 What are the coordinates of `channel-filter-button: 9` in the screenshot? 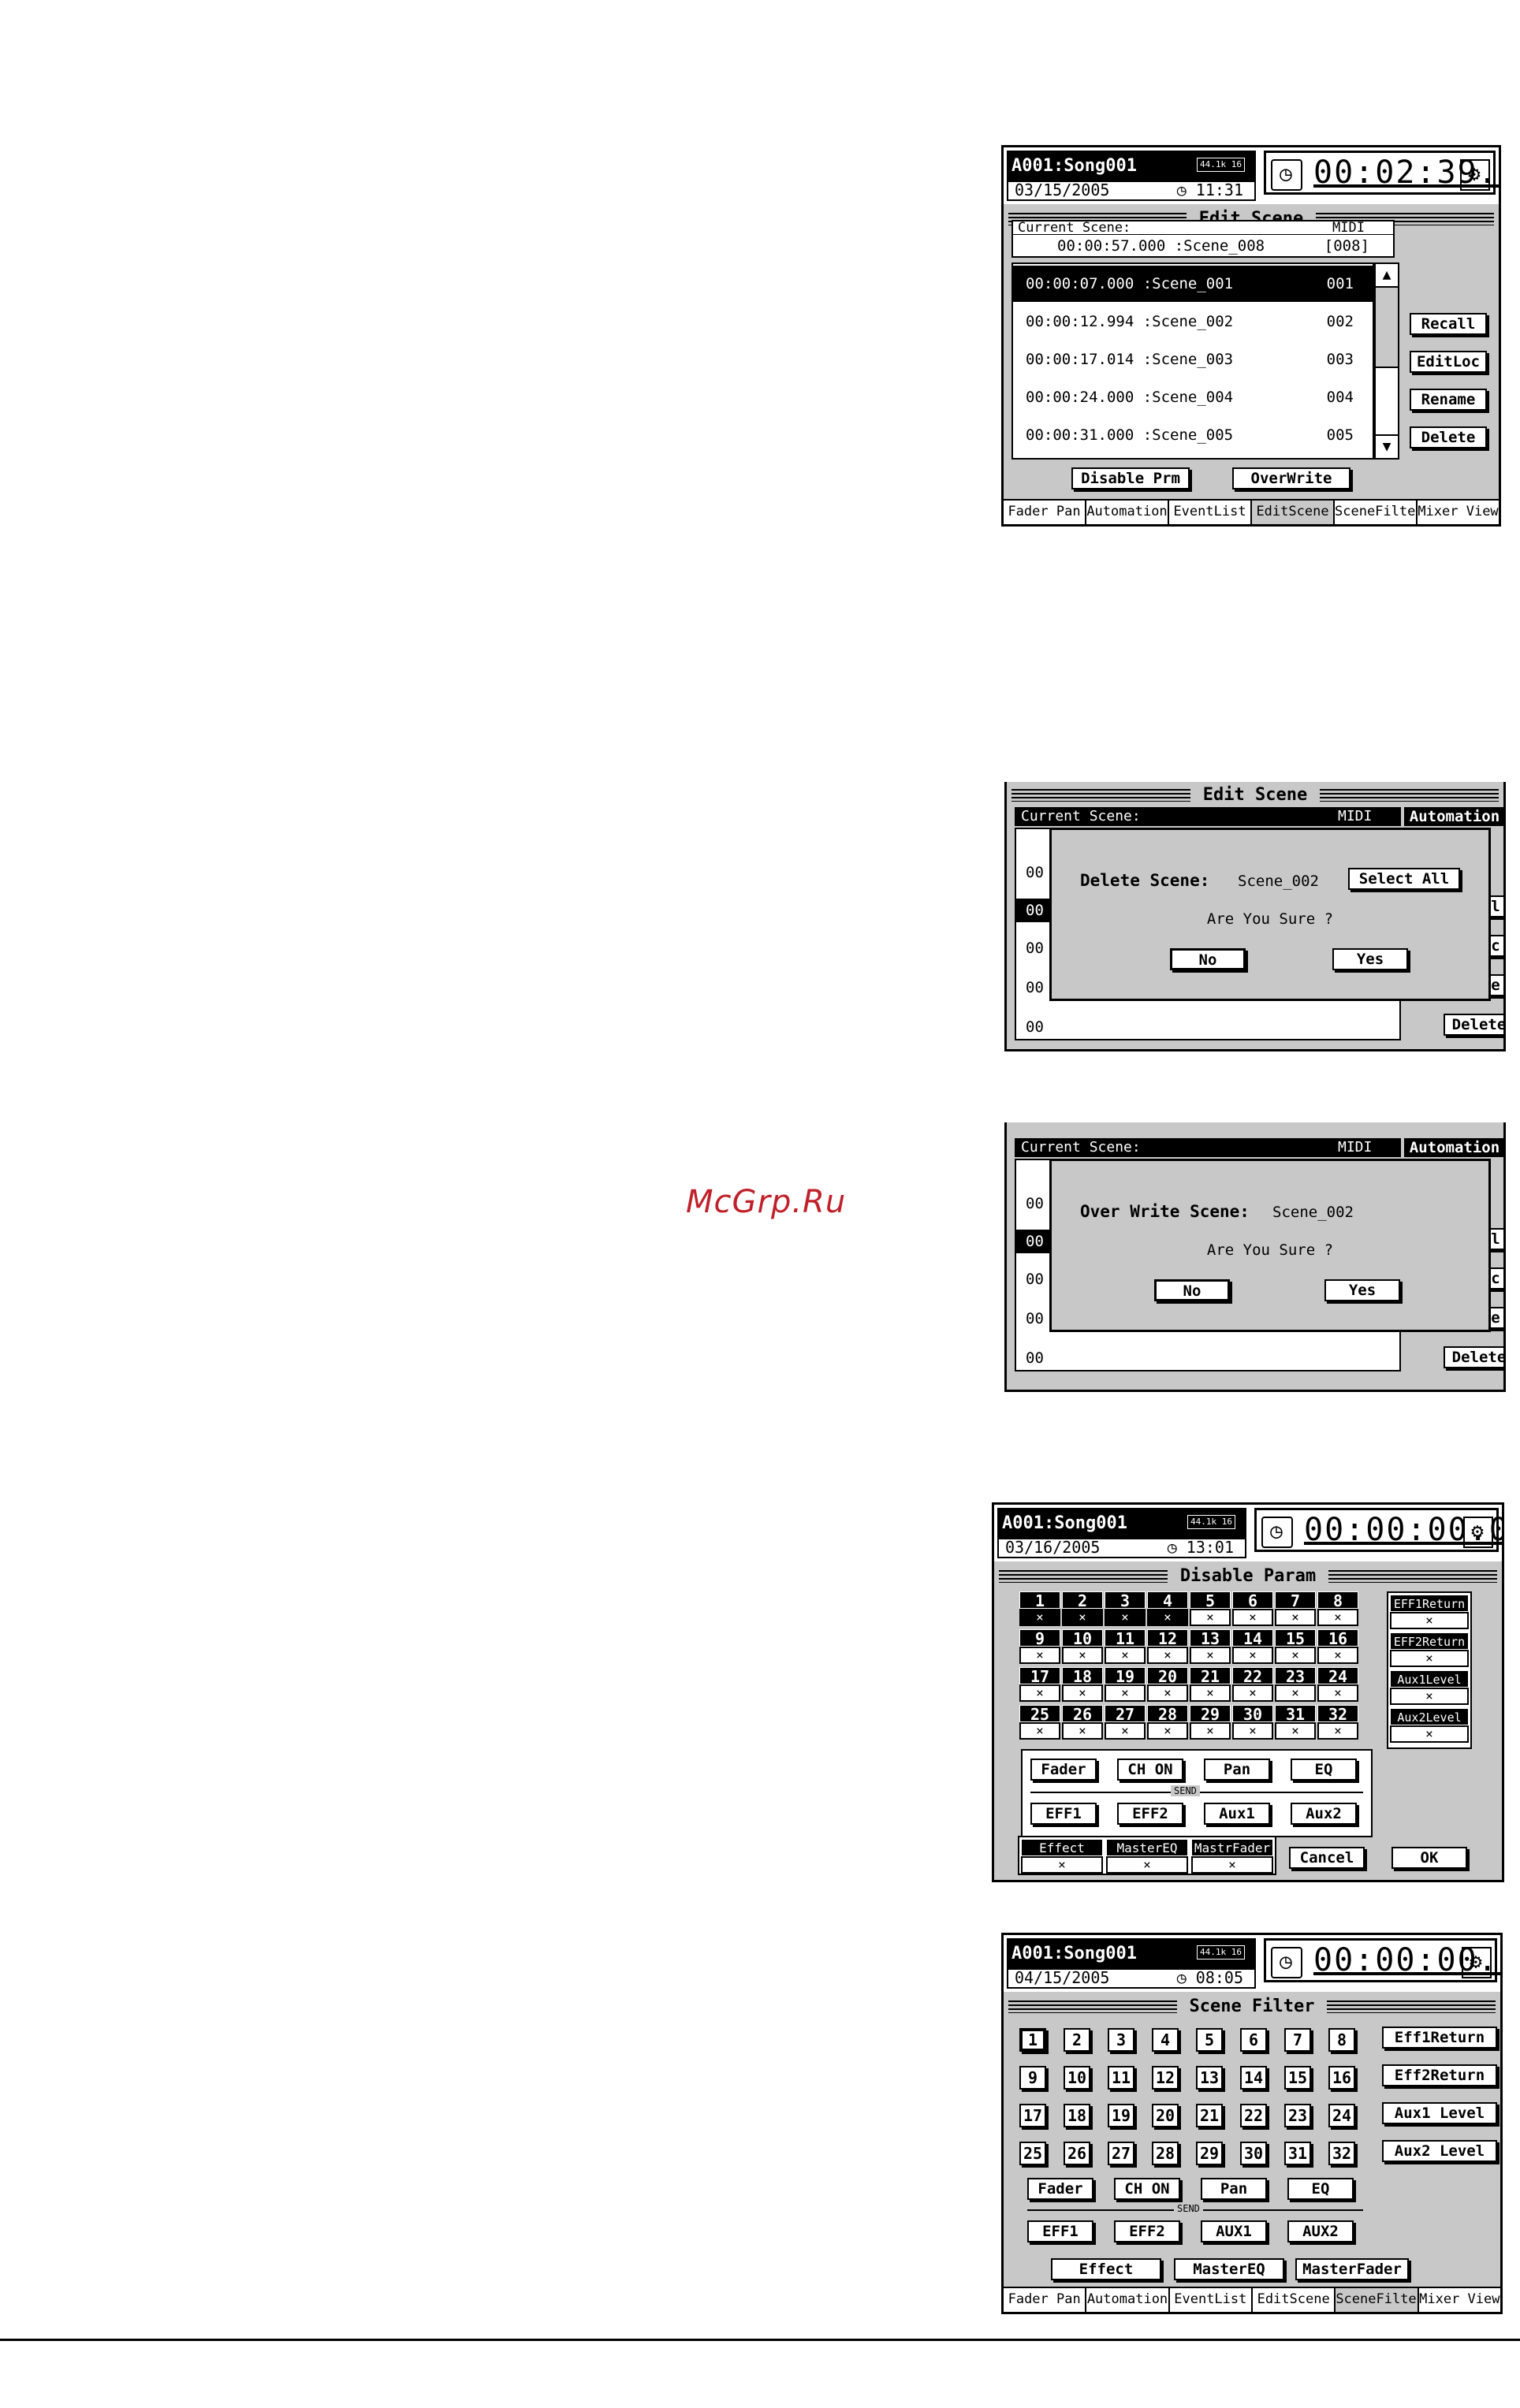 It's located at (1032, 2078).